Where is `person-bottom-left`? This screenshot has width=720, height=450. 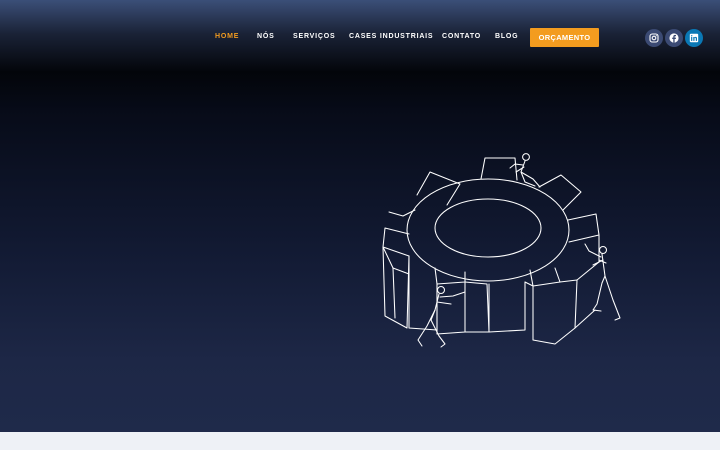
person-bottom-left is located at coordinates (441, 316).